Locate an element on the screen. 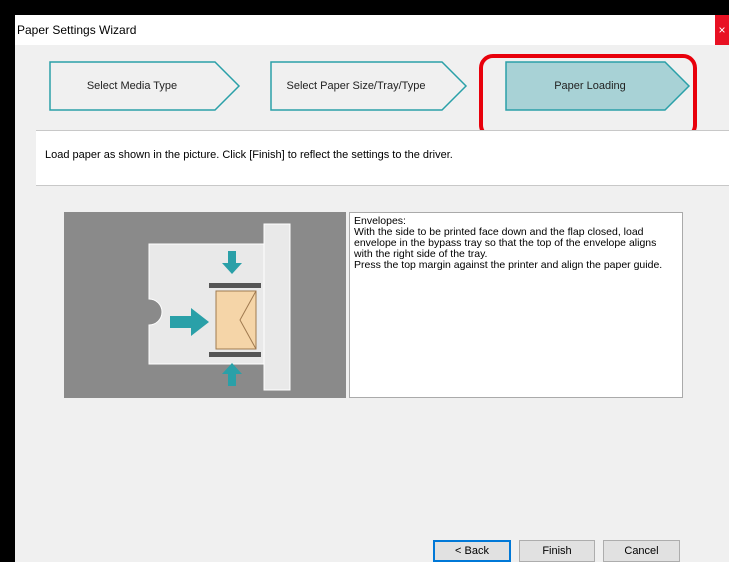 This screenshot has width=729, height=562. finish-button: Finish is located at coordinates (557, 551).